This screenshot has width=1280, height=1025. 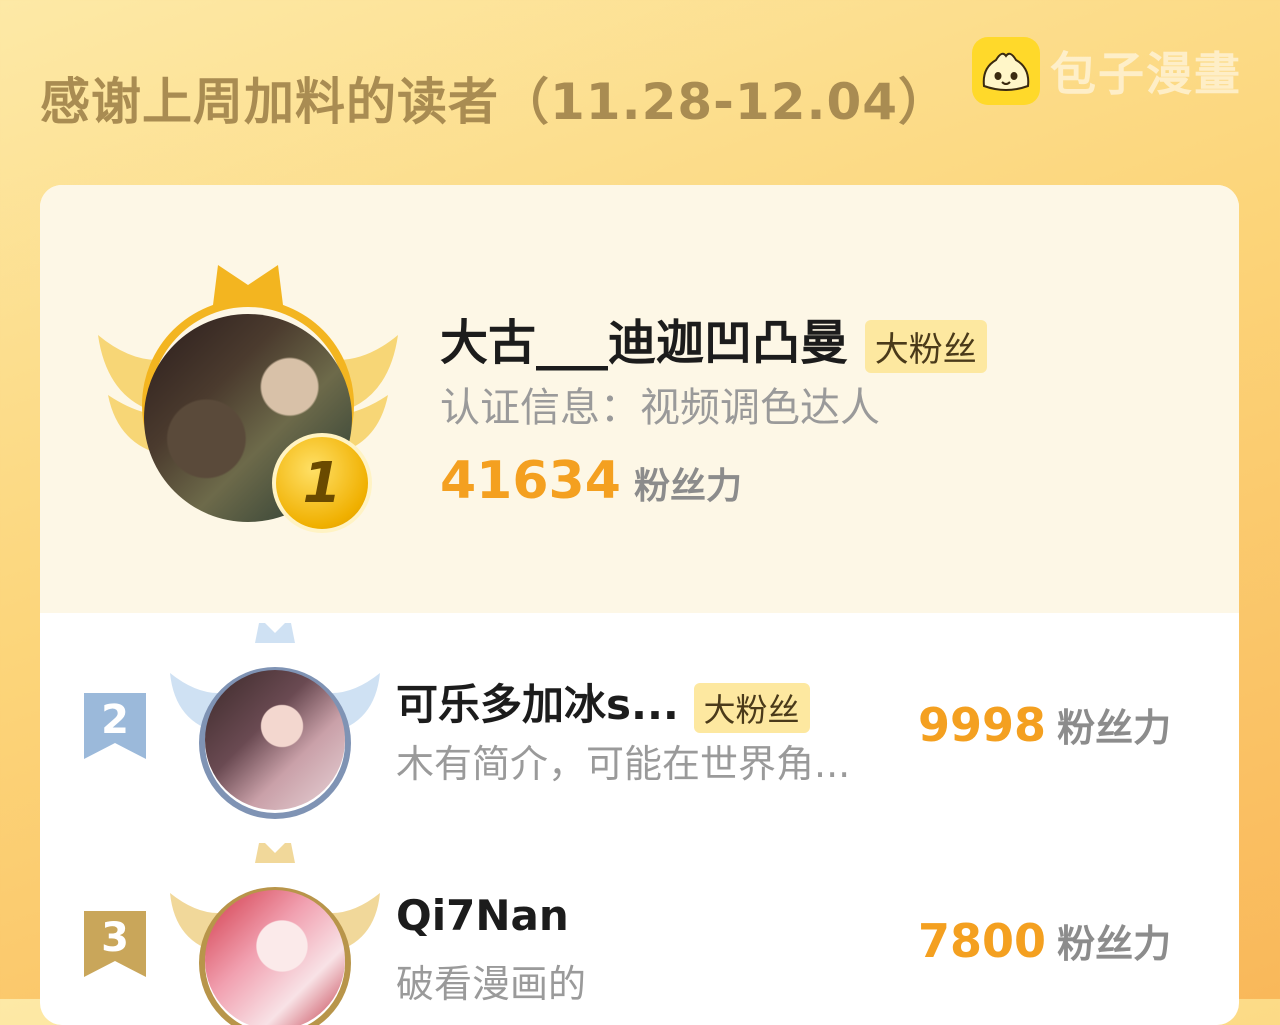 What do you see at coordinates (115, 938) in the screenshot?
I see `rank-number: 3` at bounding box center [115, 938].